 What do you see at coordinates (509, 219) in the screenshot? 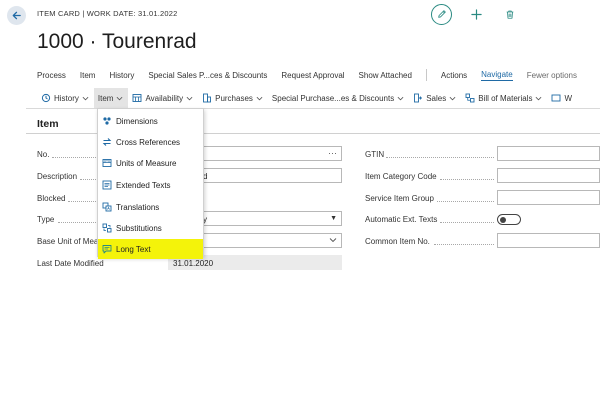
I see `automatic-ext-texts-toggle` at bounding box center [509, 219].